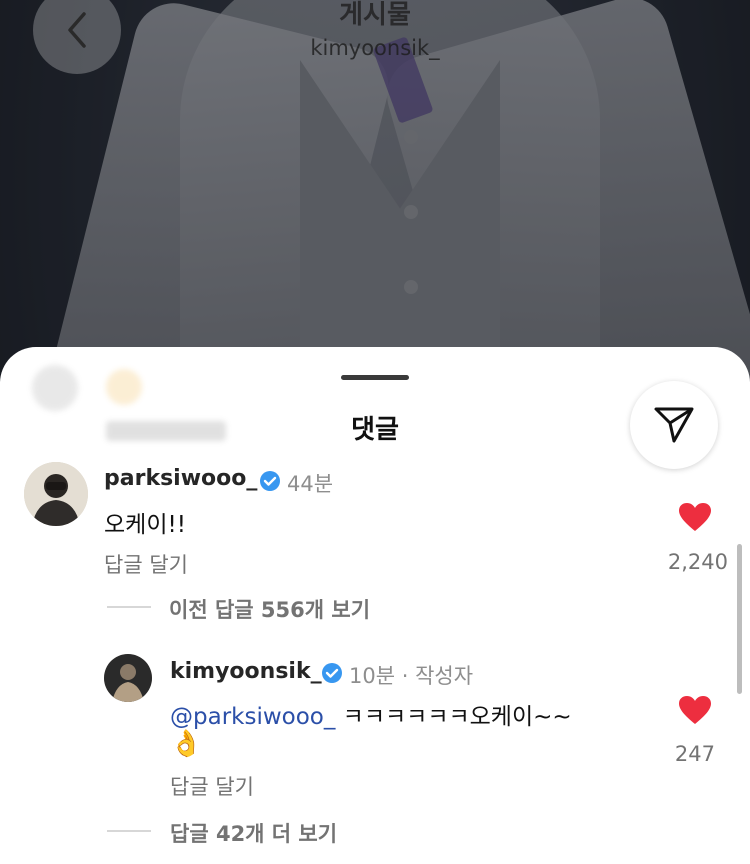 The height and width of the screenshot is (864, 750). What do you see at coordinates (697, 562) in the screenshot?
I see `like-count: 2,240` at bounding box center [697, 562].